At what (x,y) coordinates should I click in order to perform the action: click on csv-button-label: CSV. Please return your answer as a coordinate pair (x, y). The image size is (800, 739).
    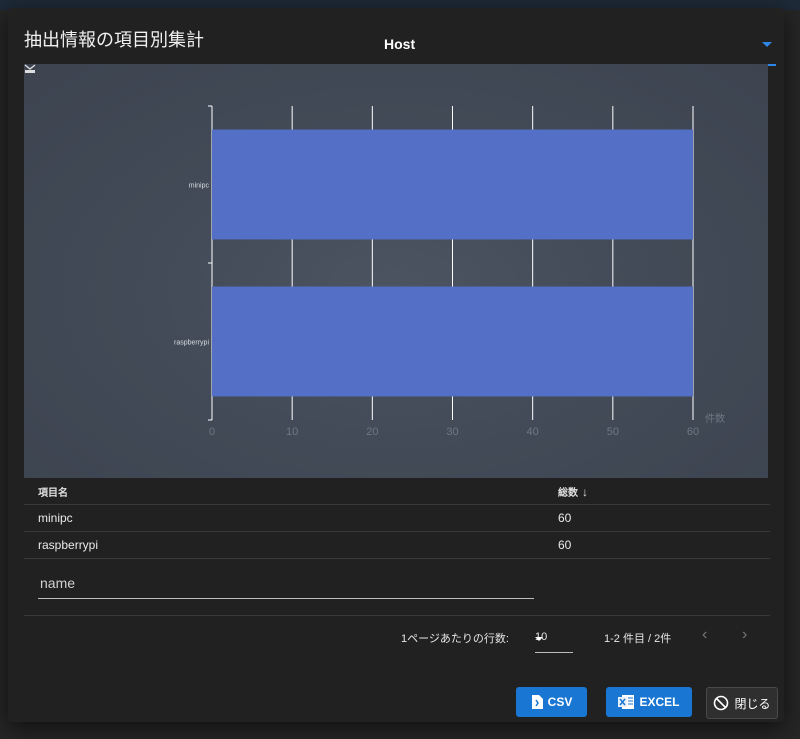
    Looking at the image, I should click on (560, 702).